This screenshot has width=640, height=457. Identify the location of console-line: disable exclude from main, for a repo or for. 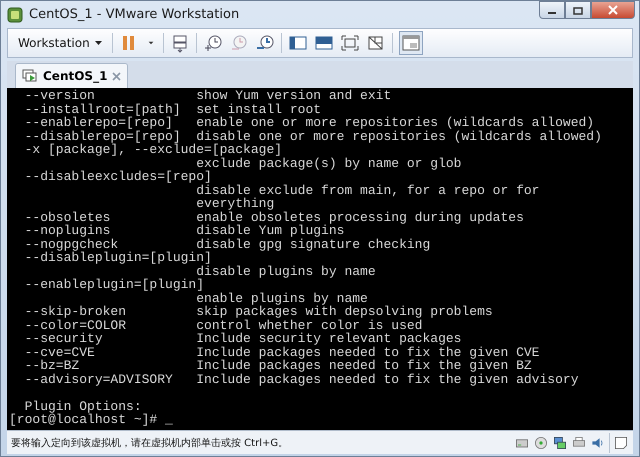
(368, 190).